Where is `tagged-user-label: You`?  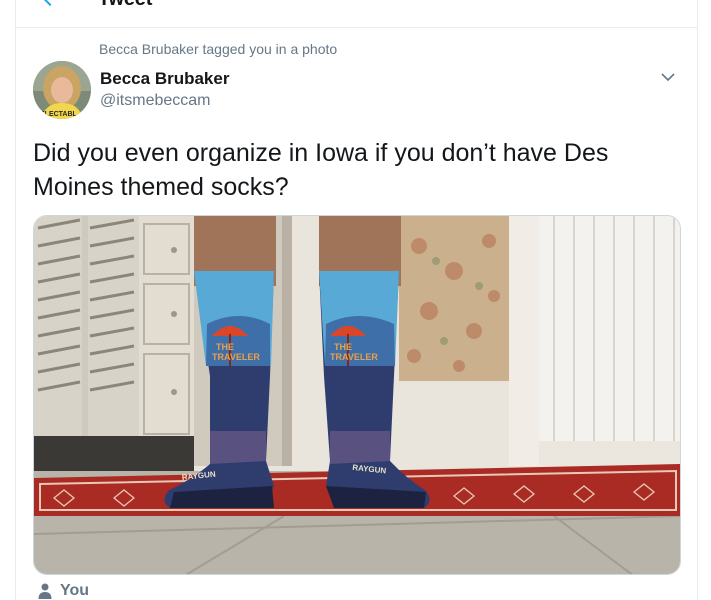 tagged-user-label: You is located at coordinates (75, 590).